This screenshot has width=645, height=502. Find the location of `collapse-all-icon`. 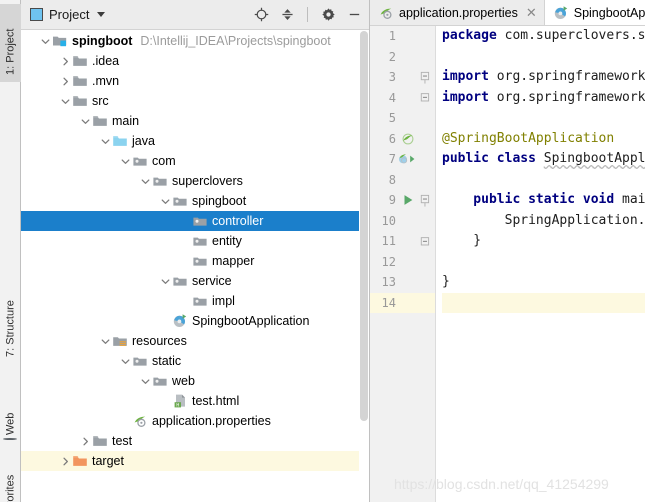

collapse-all-icon is located at coordinates (287, 15).